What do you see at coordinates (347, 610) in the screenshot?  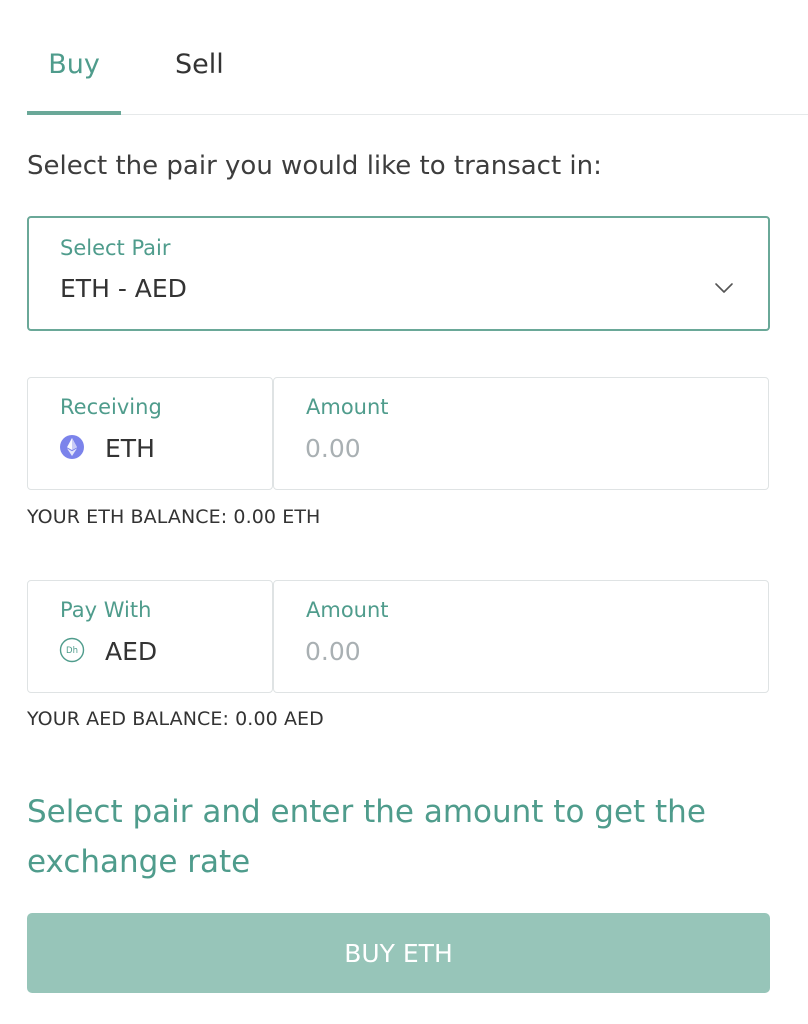 I see `pay-with-amount-label: Amount` at bounding box center [347, 610].